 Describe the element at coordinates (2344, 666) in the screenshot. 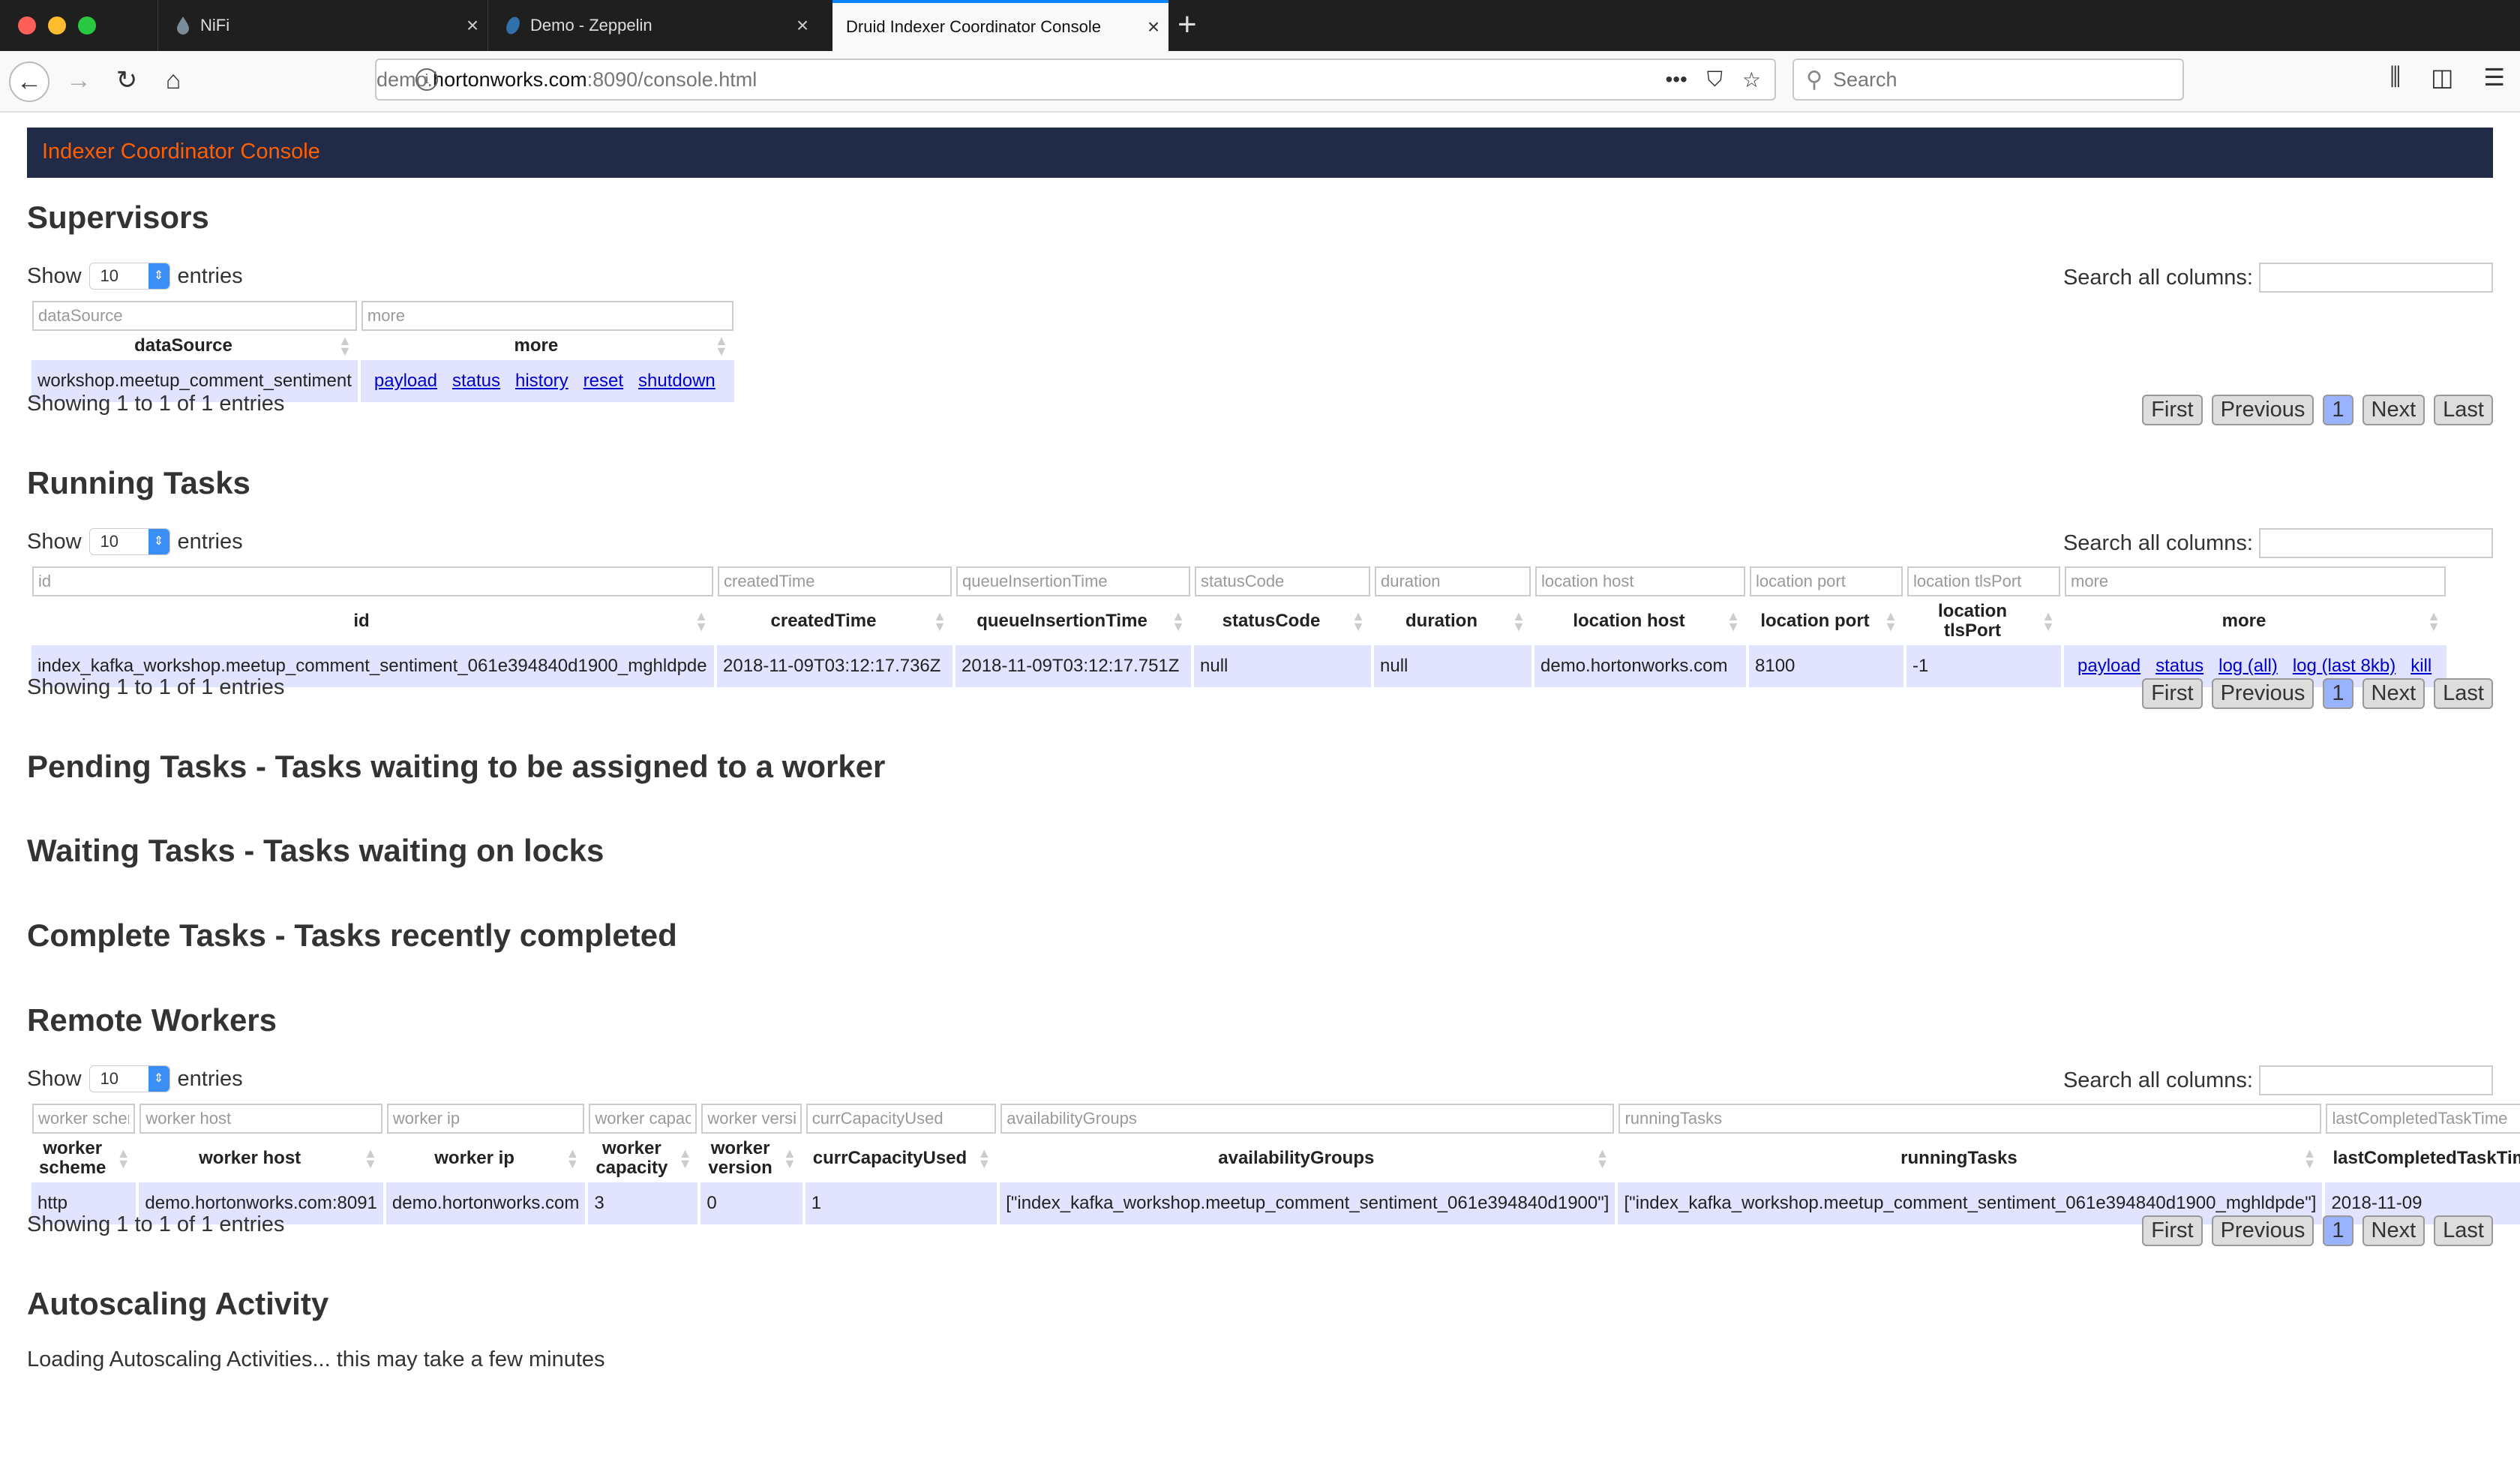

I see `log-last-8kb-link: log (last 8kb)` at that location.